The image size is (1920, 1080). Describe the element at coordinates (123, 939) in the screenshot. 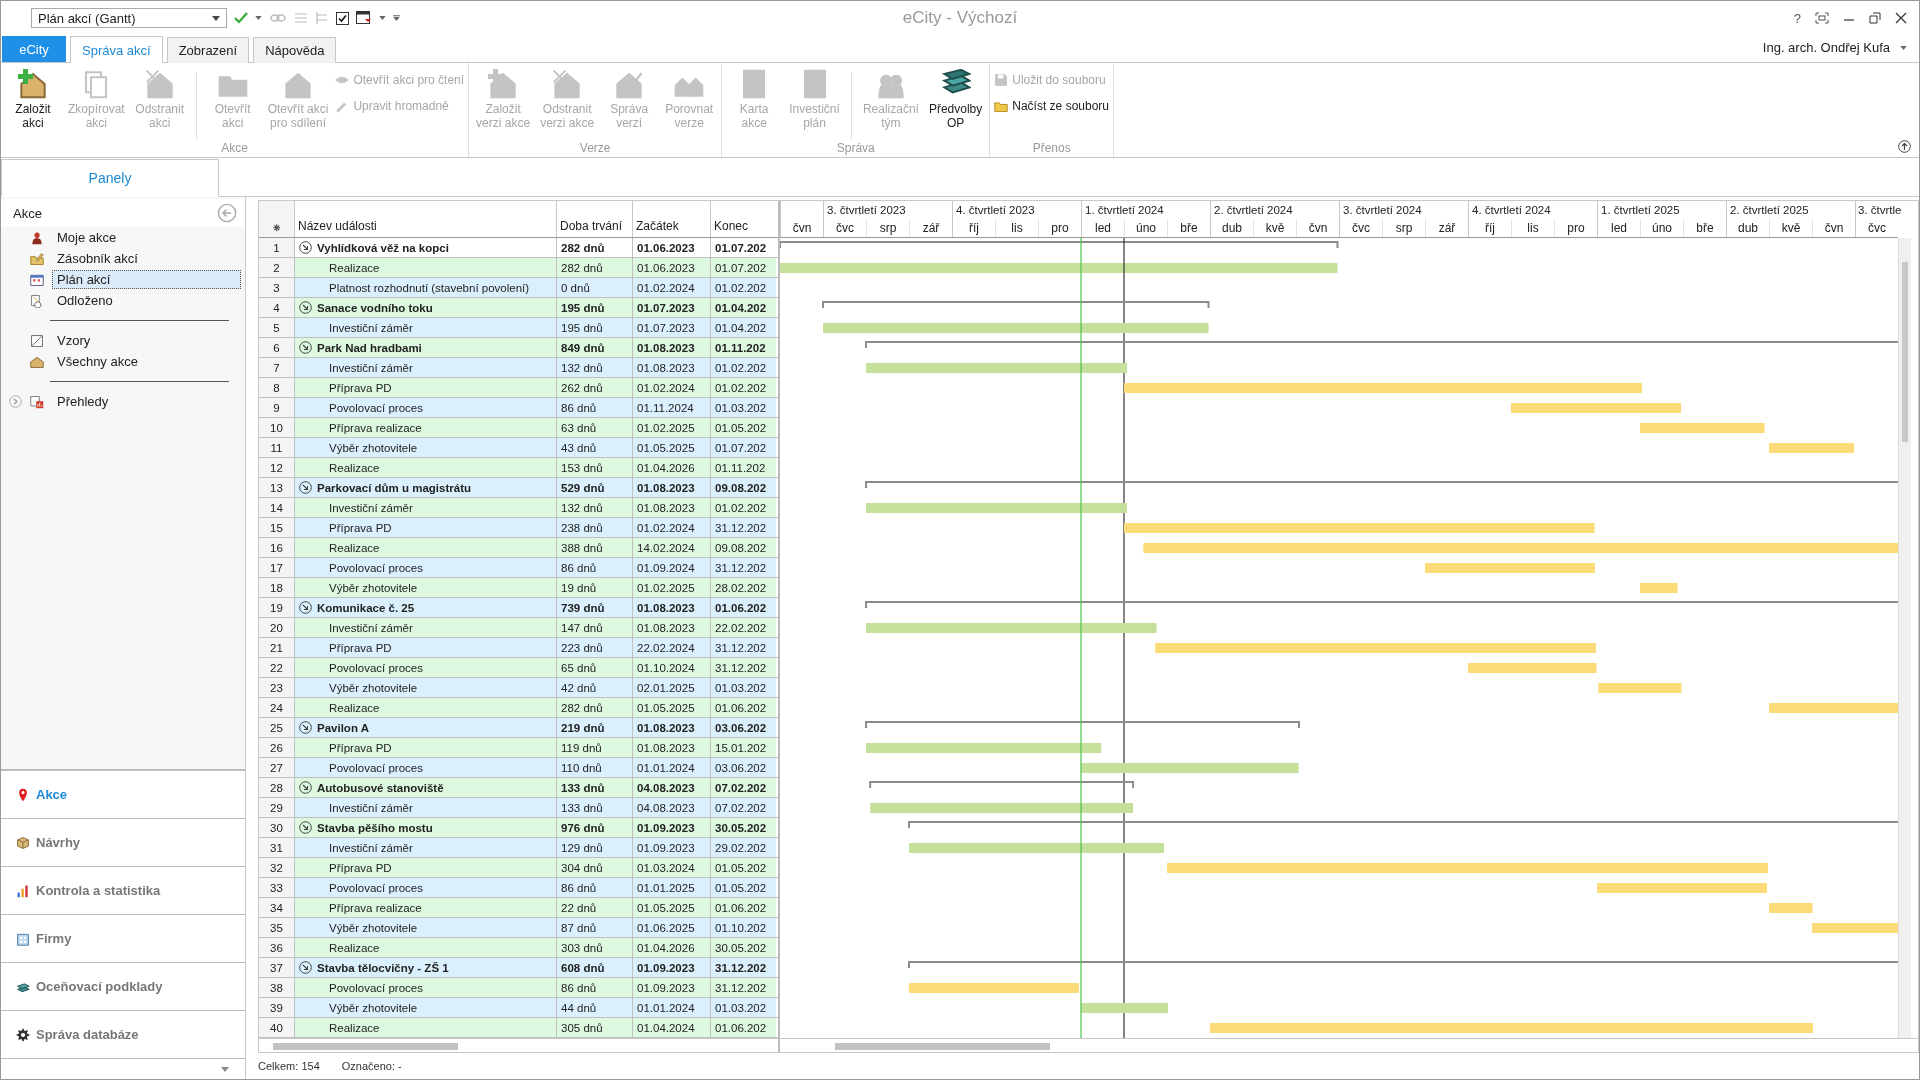

I see `nav-item: Firmy` at that location.